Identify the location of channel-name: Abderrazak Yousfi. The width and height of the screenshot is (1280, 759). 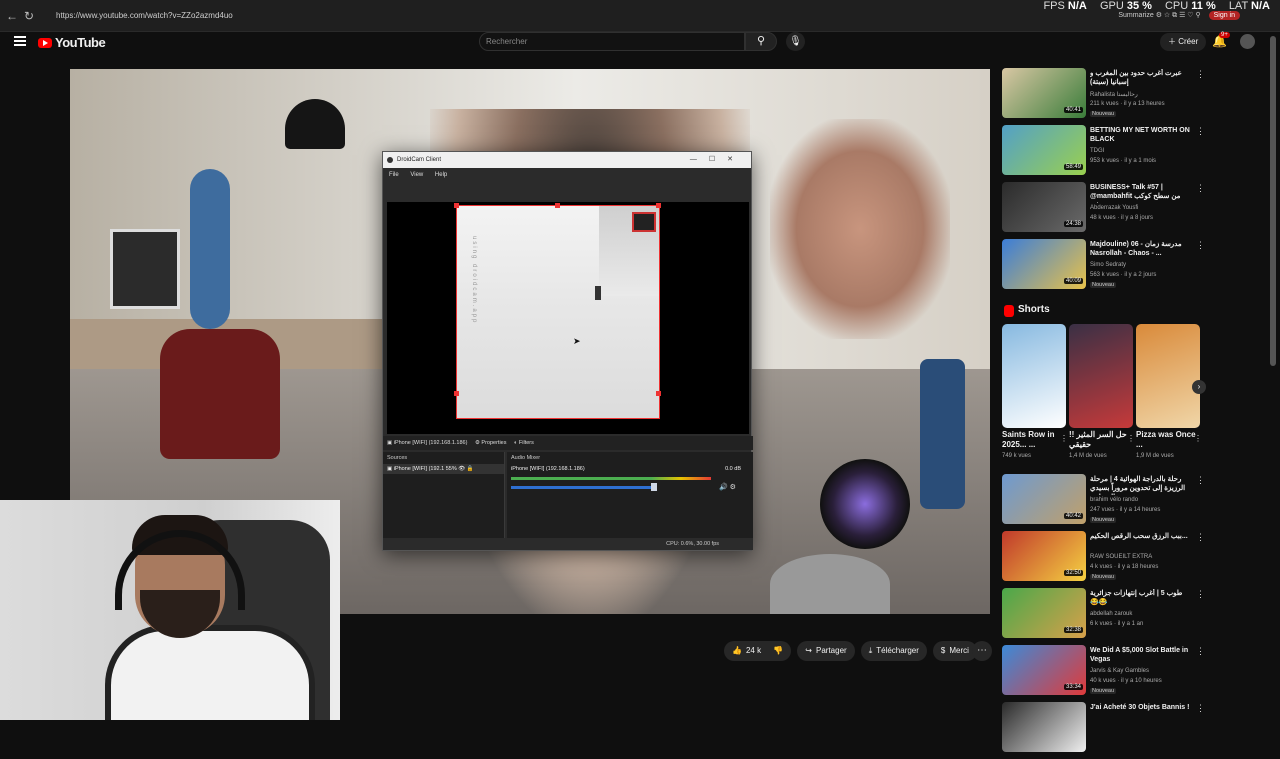
(1114, 208).